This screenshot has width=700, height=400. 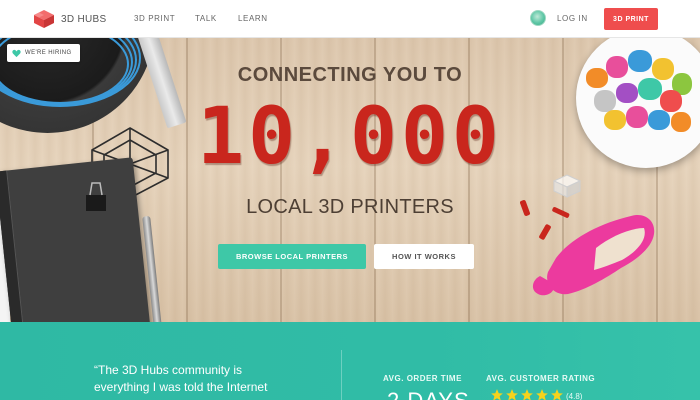 I want to click on brand-name: 3D HUBS, so click(x=84, y=19).